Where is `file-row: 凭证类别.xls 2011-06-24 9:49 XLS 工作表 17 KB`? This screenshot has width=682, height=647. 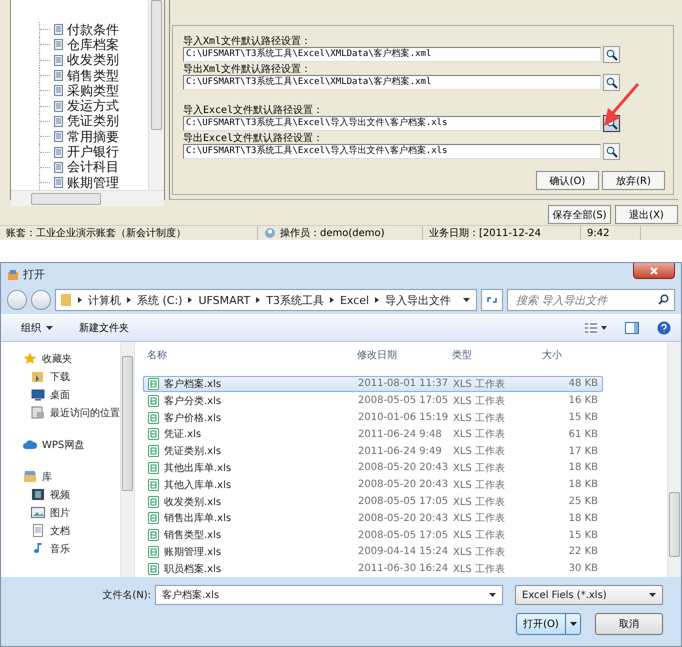
file-row: 凭证类别.xls 2011-06-24 9:49 XLS 工作表 17 KB is located at coordinates (373, 451).